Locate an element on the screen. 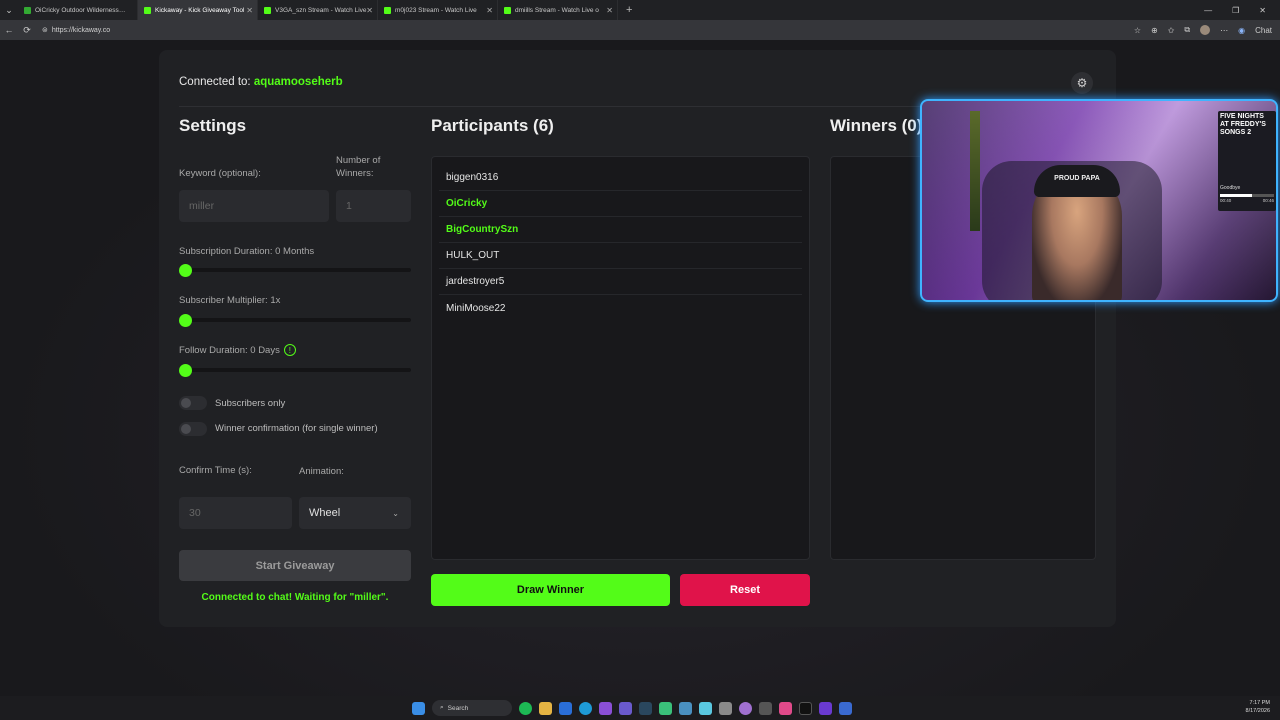 The height and width of the screenshot is (720, 1280). windows-taskbar: ⌕ Search 7:17 PM 8/17/2026 is located at coordinates (640, 708).